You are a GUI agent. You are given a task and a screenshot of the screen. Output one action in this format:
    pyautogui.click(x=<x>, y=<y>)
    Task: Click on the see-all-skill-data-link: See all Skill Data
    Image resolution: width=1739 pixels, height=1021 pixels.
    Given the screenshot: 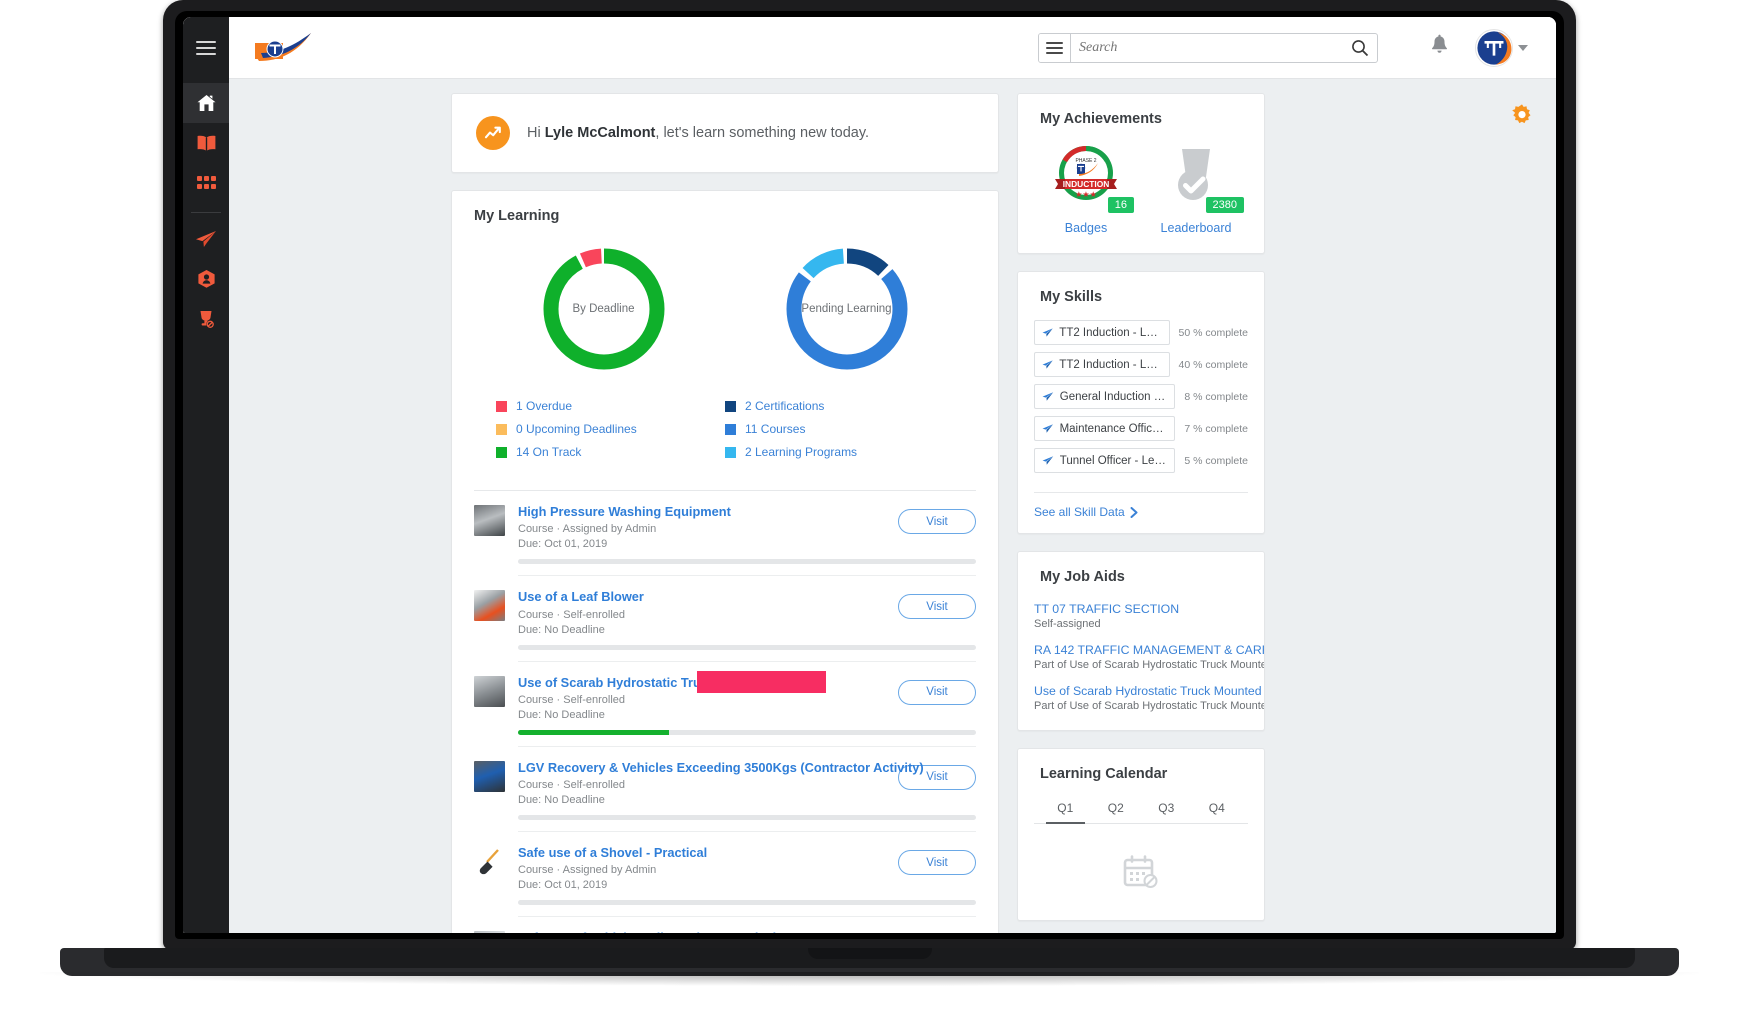 What is the action you would take?
    pyautogui.click(x=1141, y=512)
    